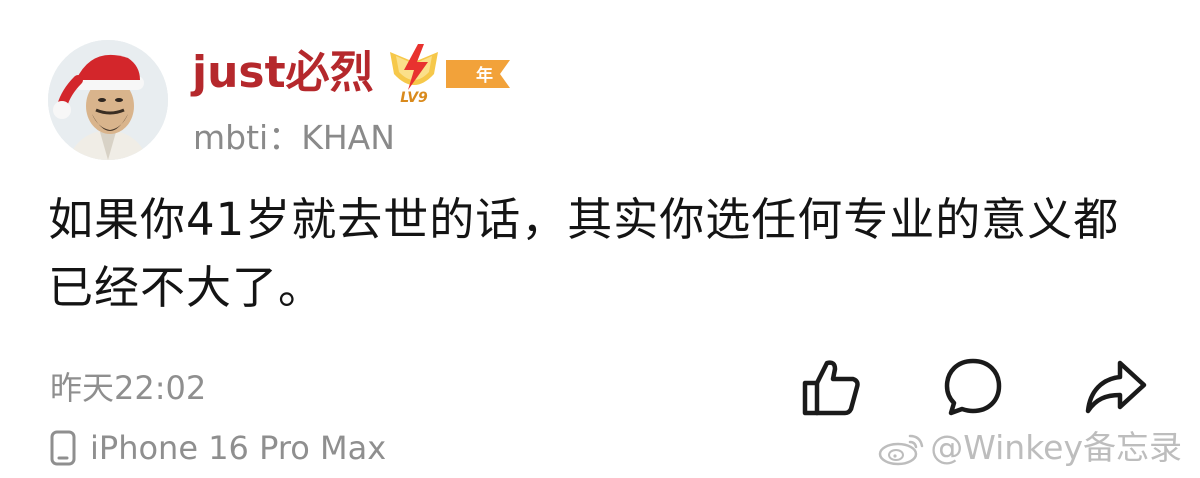 The image size is (1200, 478). What do you see at coordinates (128, 388) in the screenshot?
I see `post-timestamp: 昨天22:02` at bounding box center [128, 388].